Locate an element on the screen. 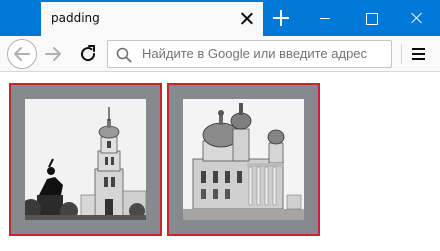  forward-button is located at coordinates (54, 54).